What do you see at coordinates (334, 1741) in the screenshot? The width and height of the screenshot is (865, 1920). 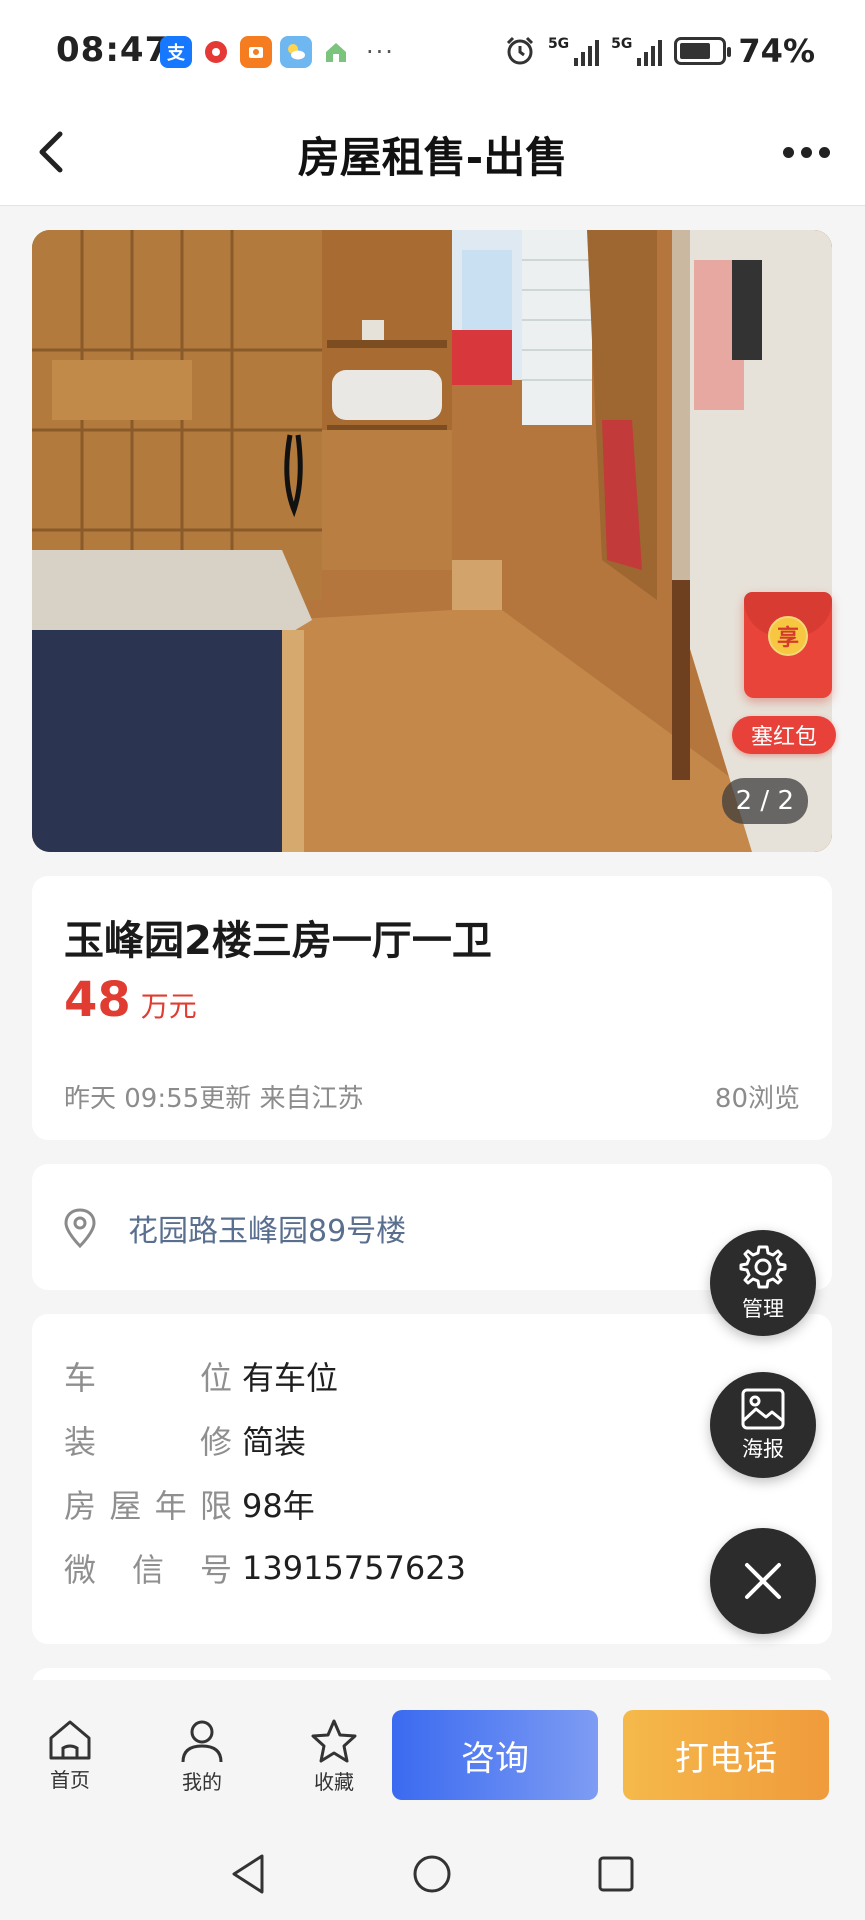 I see `star-icon` at bounding box center [334, 1741].